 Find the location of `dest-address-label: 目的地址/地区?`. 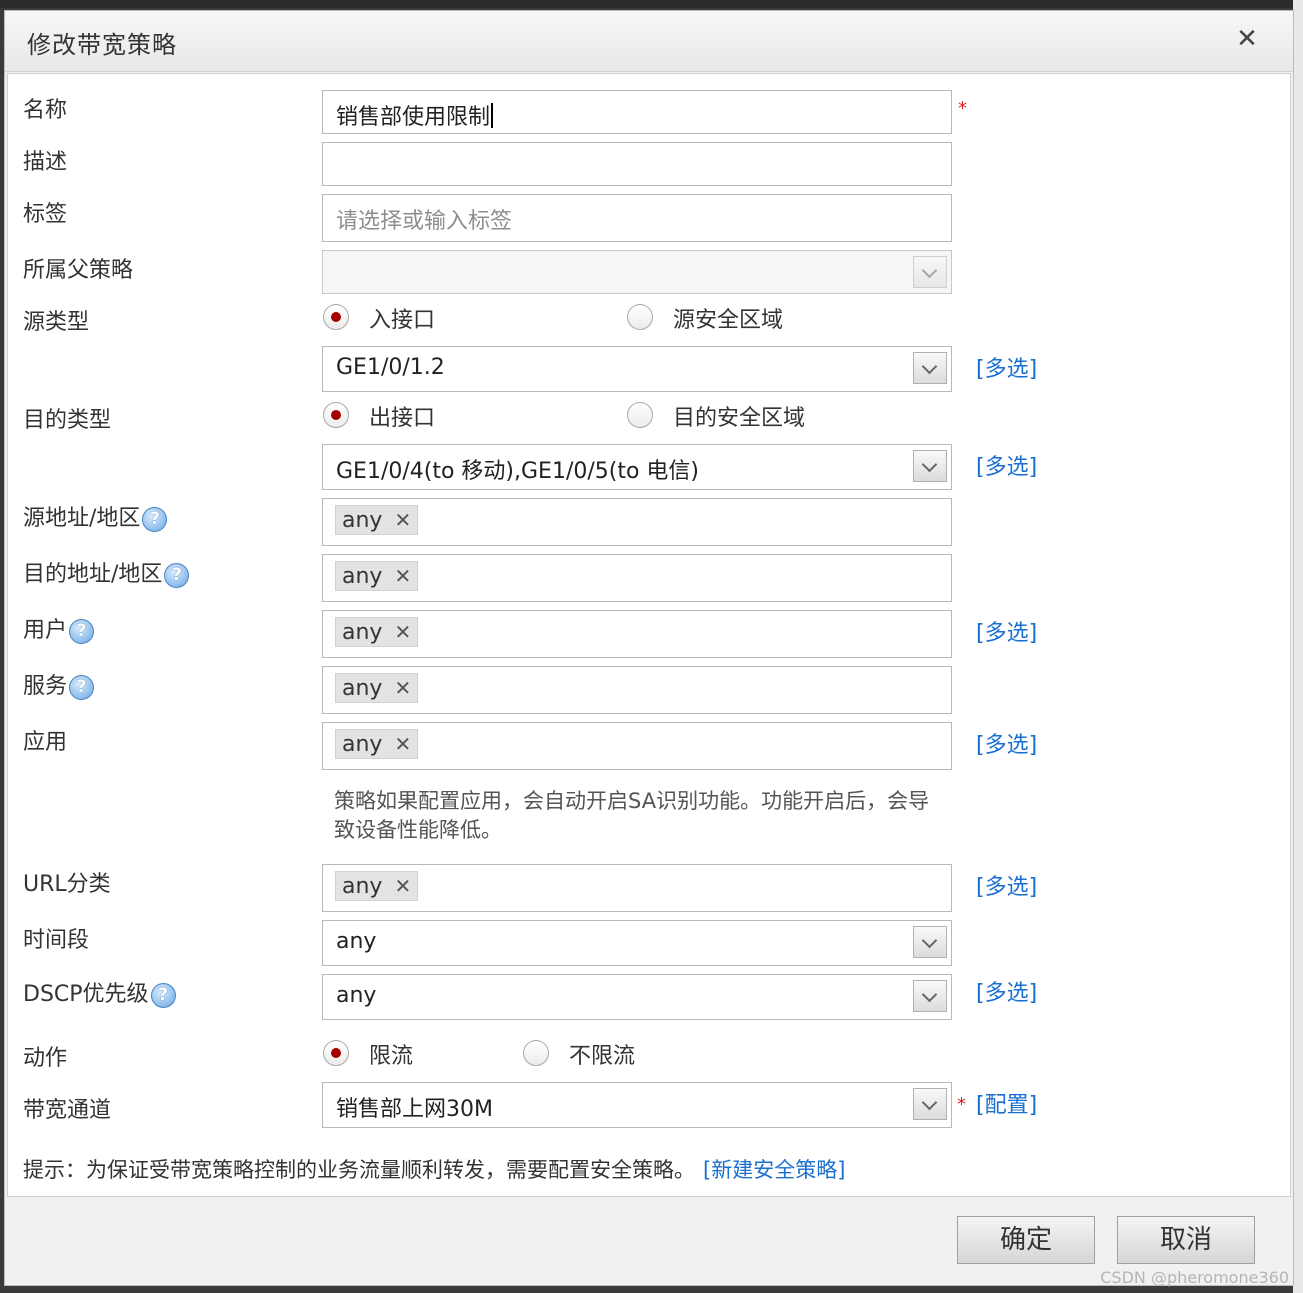

dest-address-label: 目的地址/地区? is located at coordinates (106, 572).